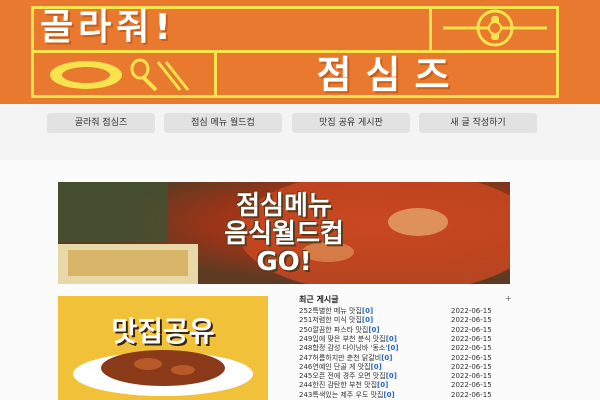 This screenshot has width=600, height=400. What do you see at coordinates (306, 320) in the screenshot?
I see `post-number: 251` at bounding box center [306, 320].